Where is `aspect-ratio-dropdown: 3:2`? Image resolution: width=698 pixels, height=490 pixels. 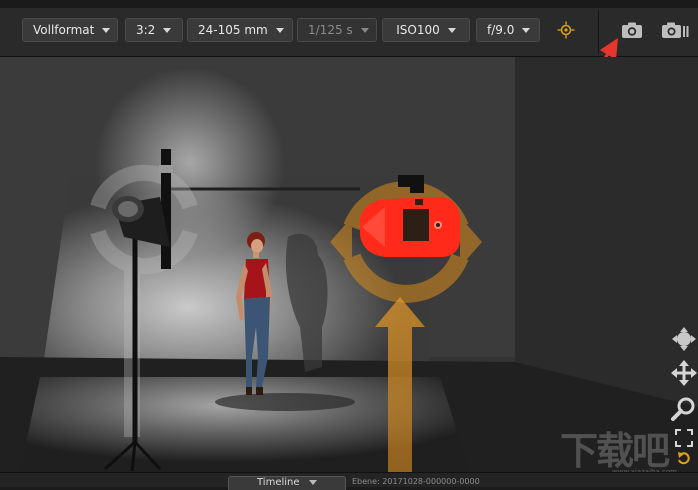 aspect-ratio-dropdown: 3:2 is located at coordinates (154, 30).